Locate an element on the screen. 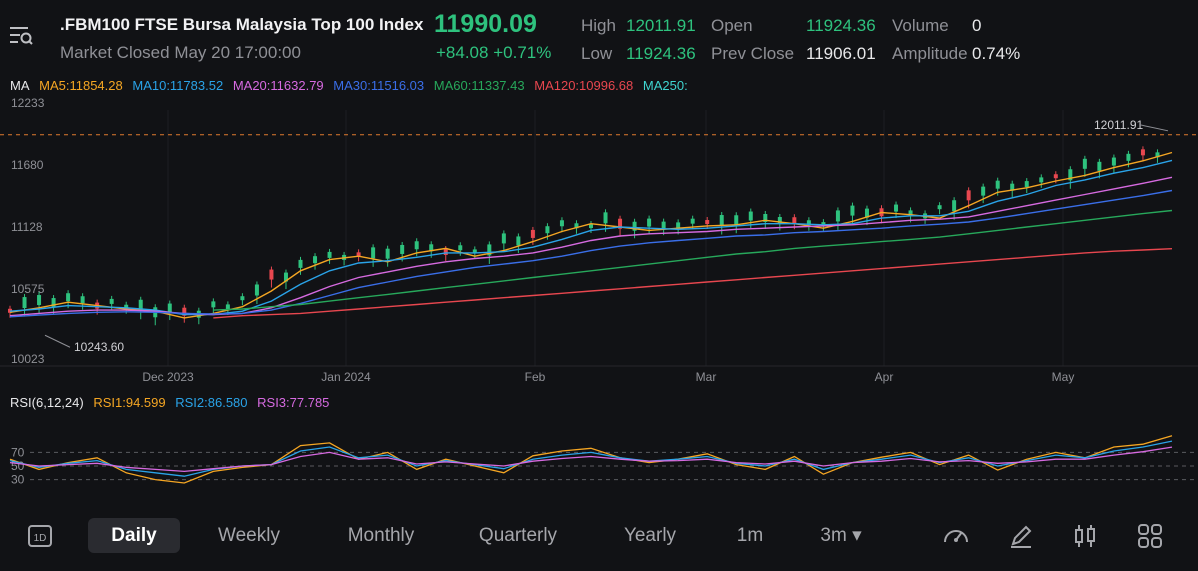  low-marker-pointer is located at coordinates (57, 341).